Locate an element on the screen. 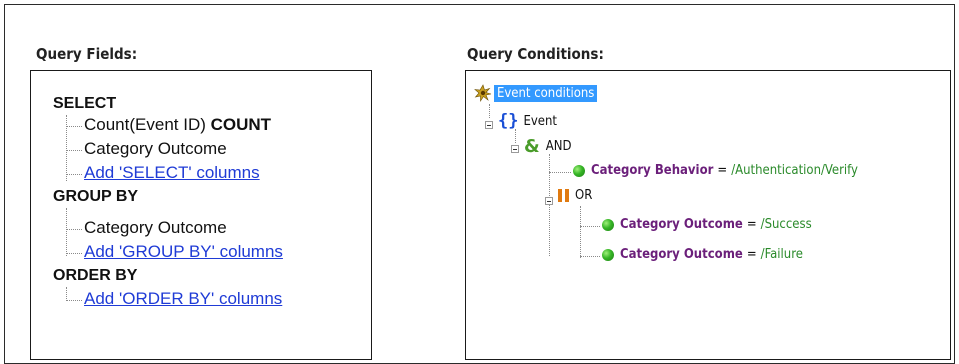  select-item-count: Count(Event ID) COUNT is located at coordinates (177, 125).